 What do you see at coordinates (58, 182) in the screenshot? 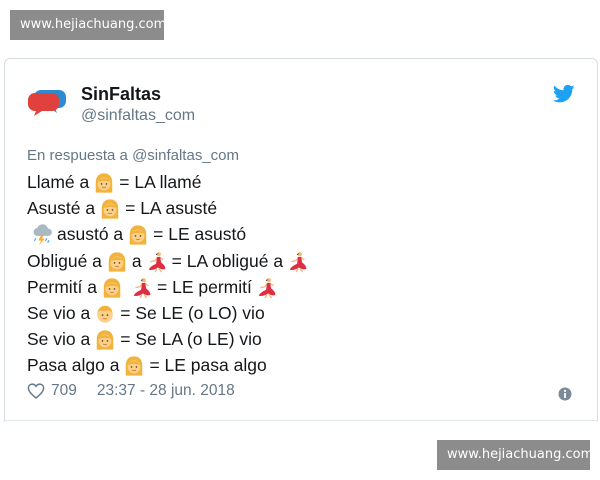
I see `tweet-line-text: Llamé a` at bounding box center [58, 182].